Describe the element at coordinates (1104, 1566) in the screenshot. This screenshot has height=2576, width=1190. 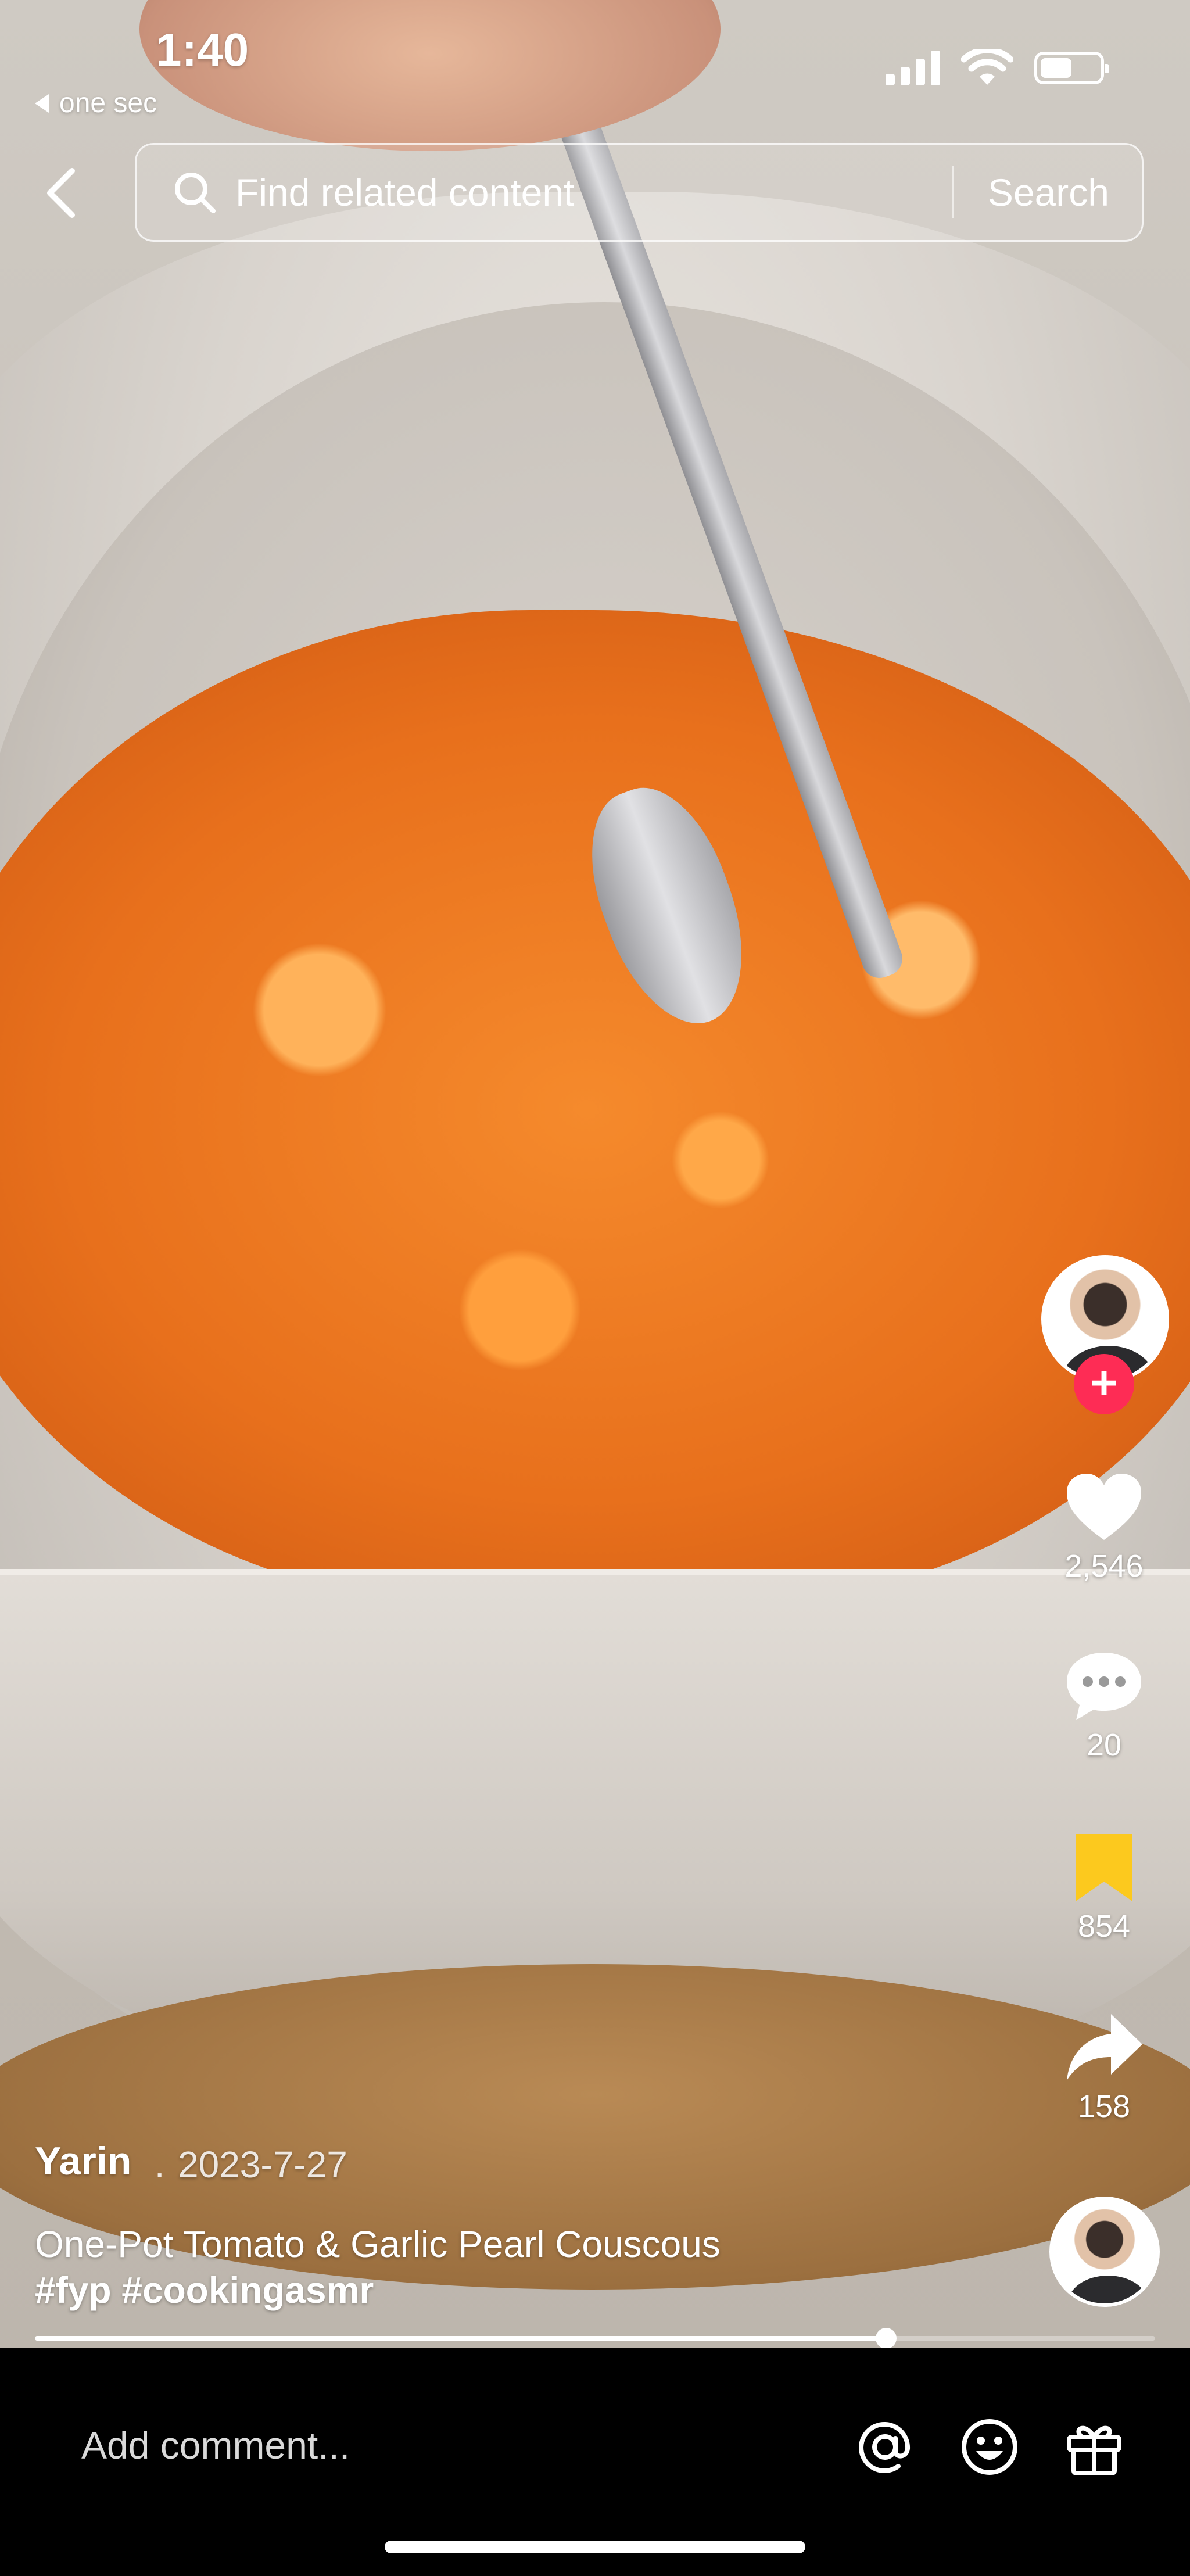
I see `like-count: 2,546` at that location.